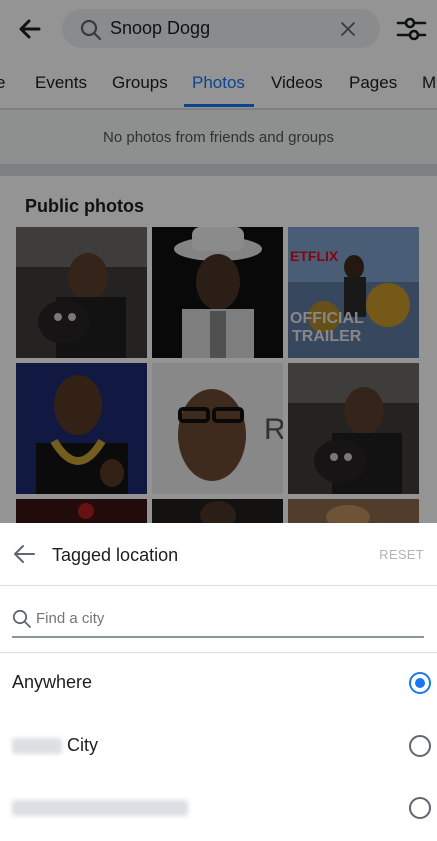 This screenshot has width=437, height=841. I want to click on city-search-field, so click(218, 619).